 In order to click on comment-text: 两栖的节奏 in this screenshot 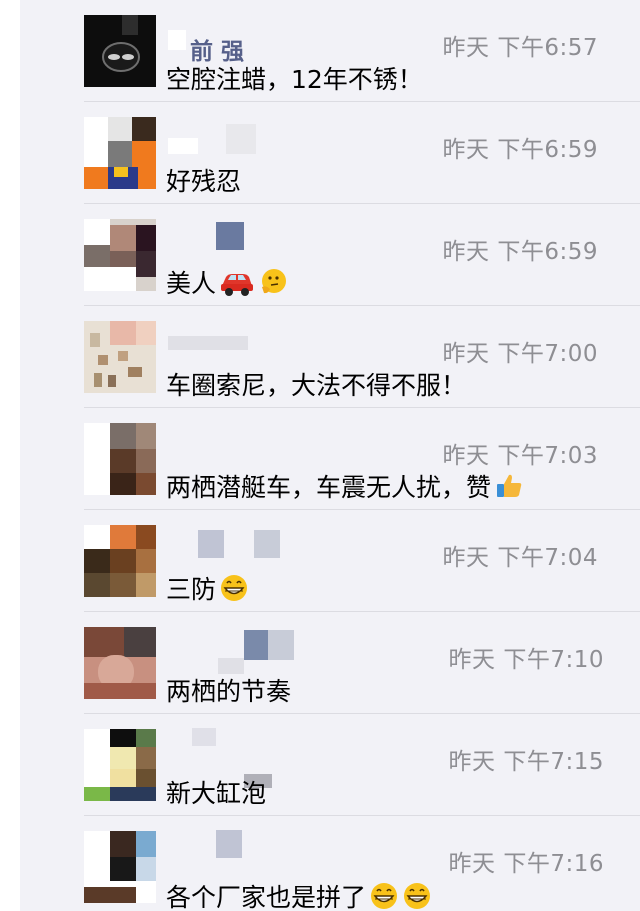, I will do `click(228, 690)`.